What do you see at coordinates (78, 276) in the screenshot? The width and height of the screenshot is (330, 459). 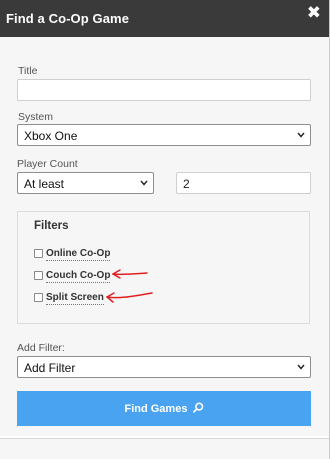 I see `couch-coop-label: Couch Co-Op` at bounding box center [78, 276].